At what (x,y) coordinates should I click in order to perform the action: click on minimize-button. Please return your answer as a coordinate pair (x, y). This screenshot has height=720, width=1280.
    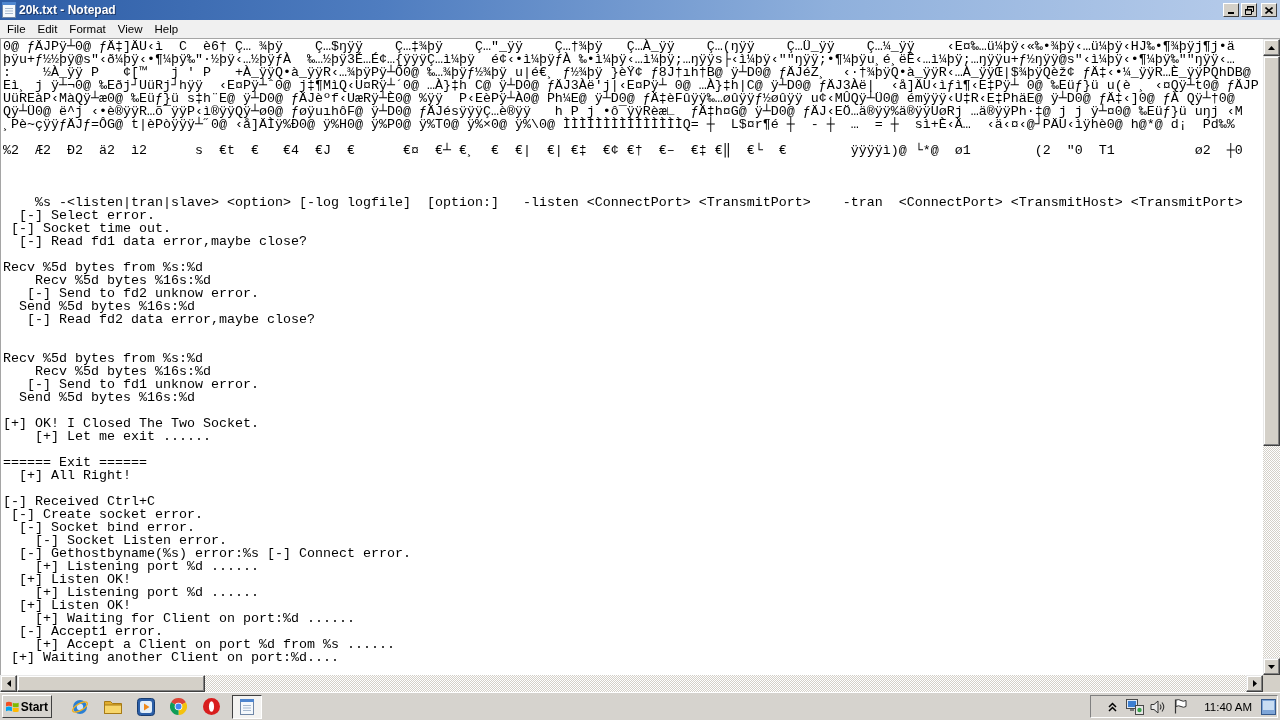
    Looking at the image, I should click on (1231, 10).